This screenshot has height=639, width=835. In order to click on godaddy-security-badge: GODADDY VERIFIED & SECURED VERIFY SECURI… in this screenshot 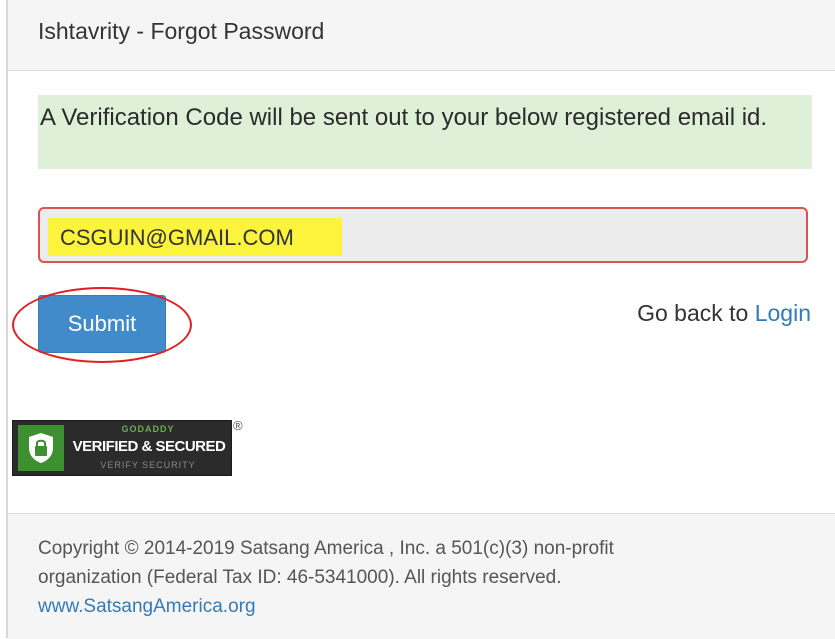, I will do `click(122, 448)`.